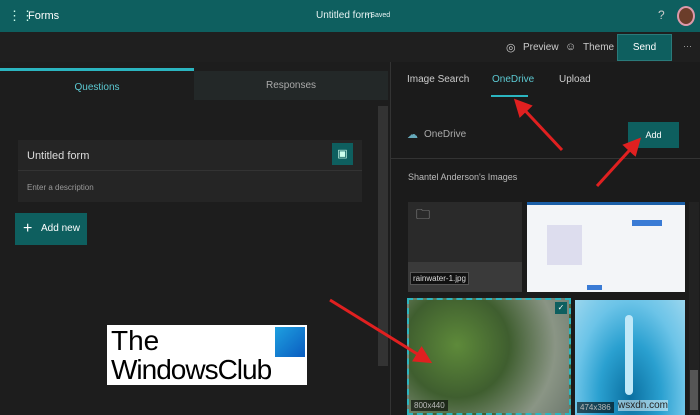 The image size is (700, 415). I want to click on arrow-onedrive, so click(538, 125).